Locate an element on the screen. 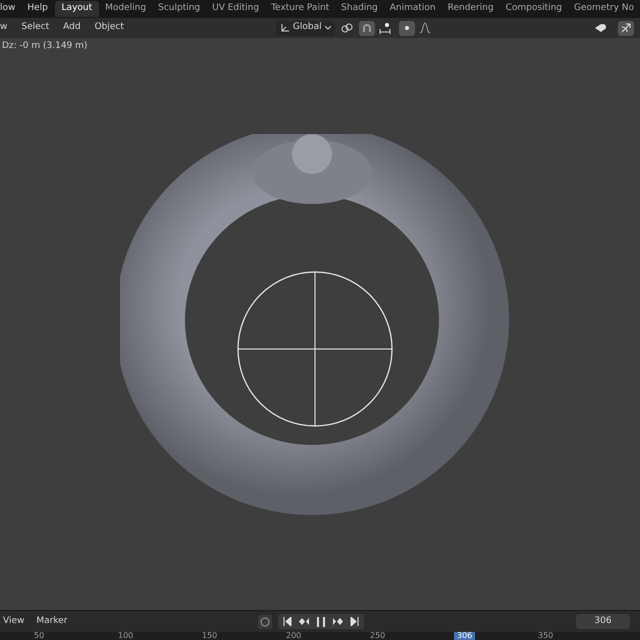  pause-icon is located at coordinates (321, 621).